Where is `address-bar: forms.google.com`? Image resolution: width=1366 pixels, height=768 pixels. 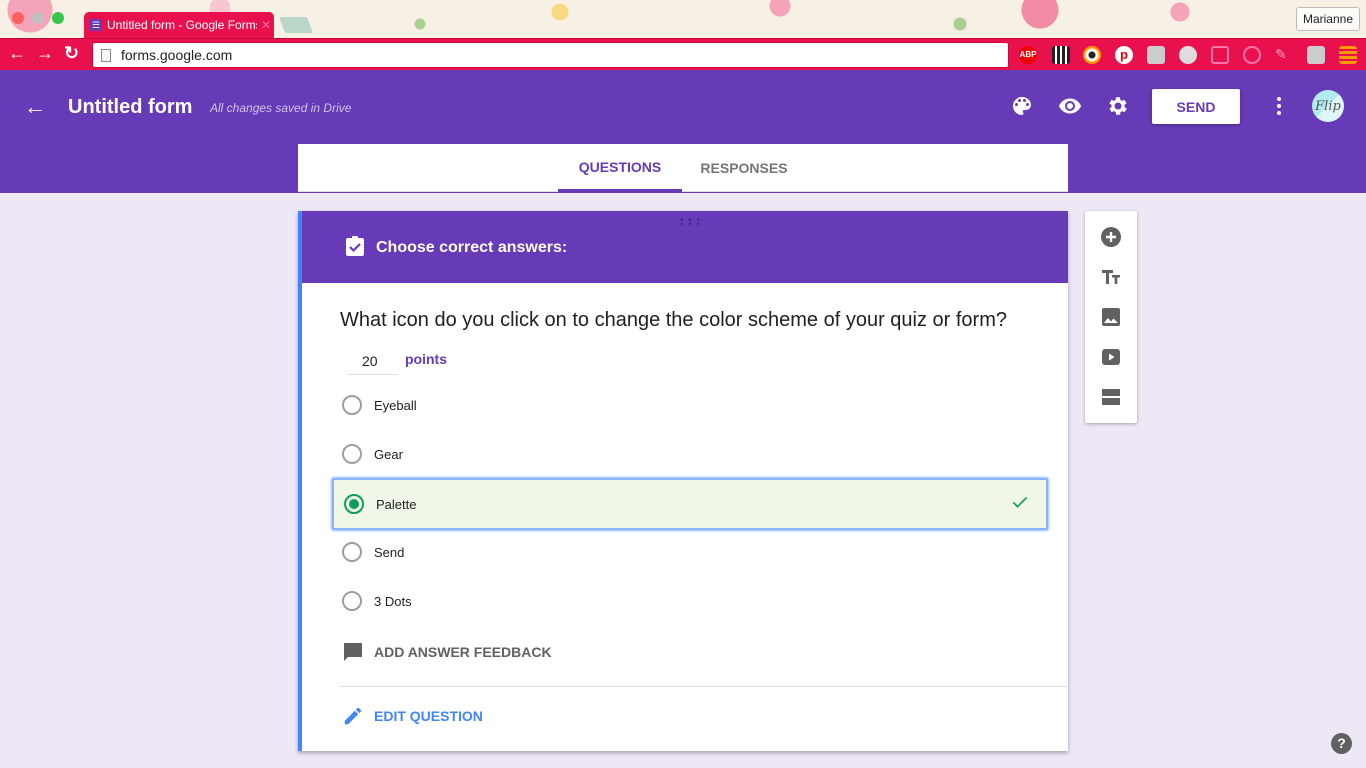 address-bar: forms.google.com is located at coordinates (550, 55).